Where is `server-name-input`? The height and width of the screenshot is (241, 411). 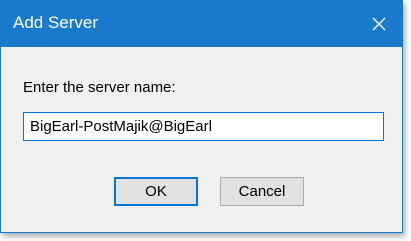 server-name-input is located at coordinates (203, 126).